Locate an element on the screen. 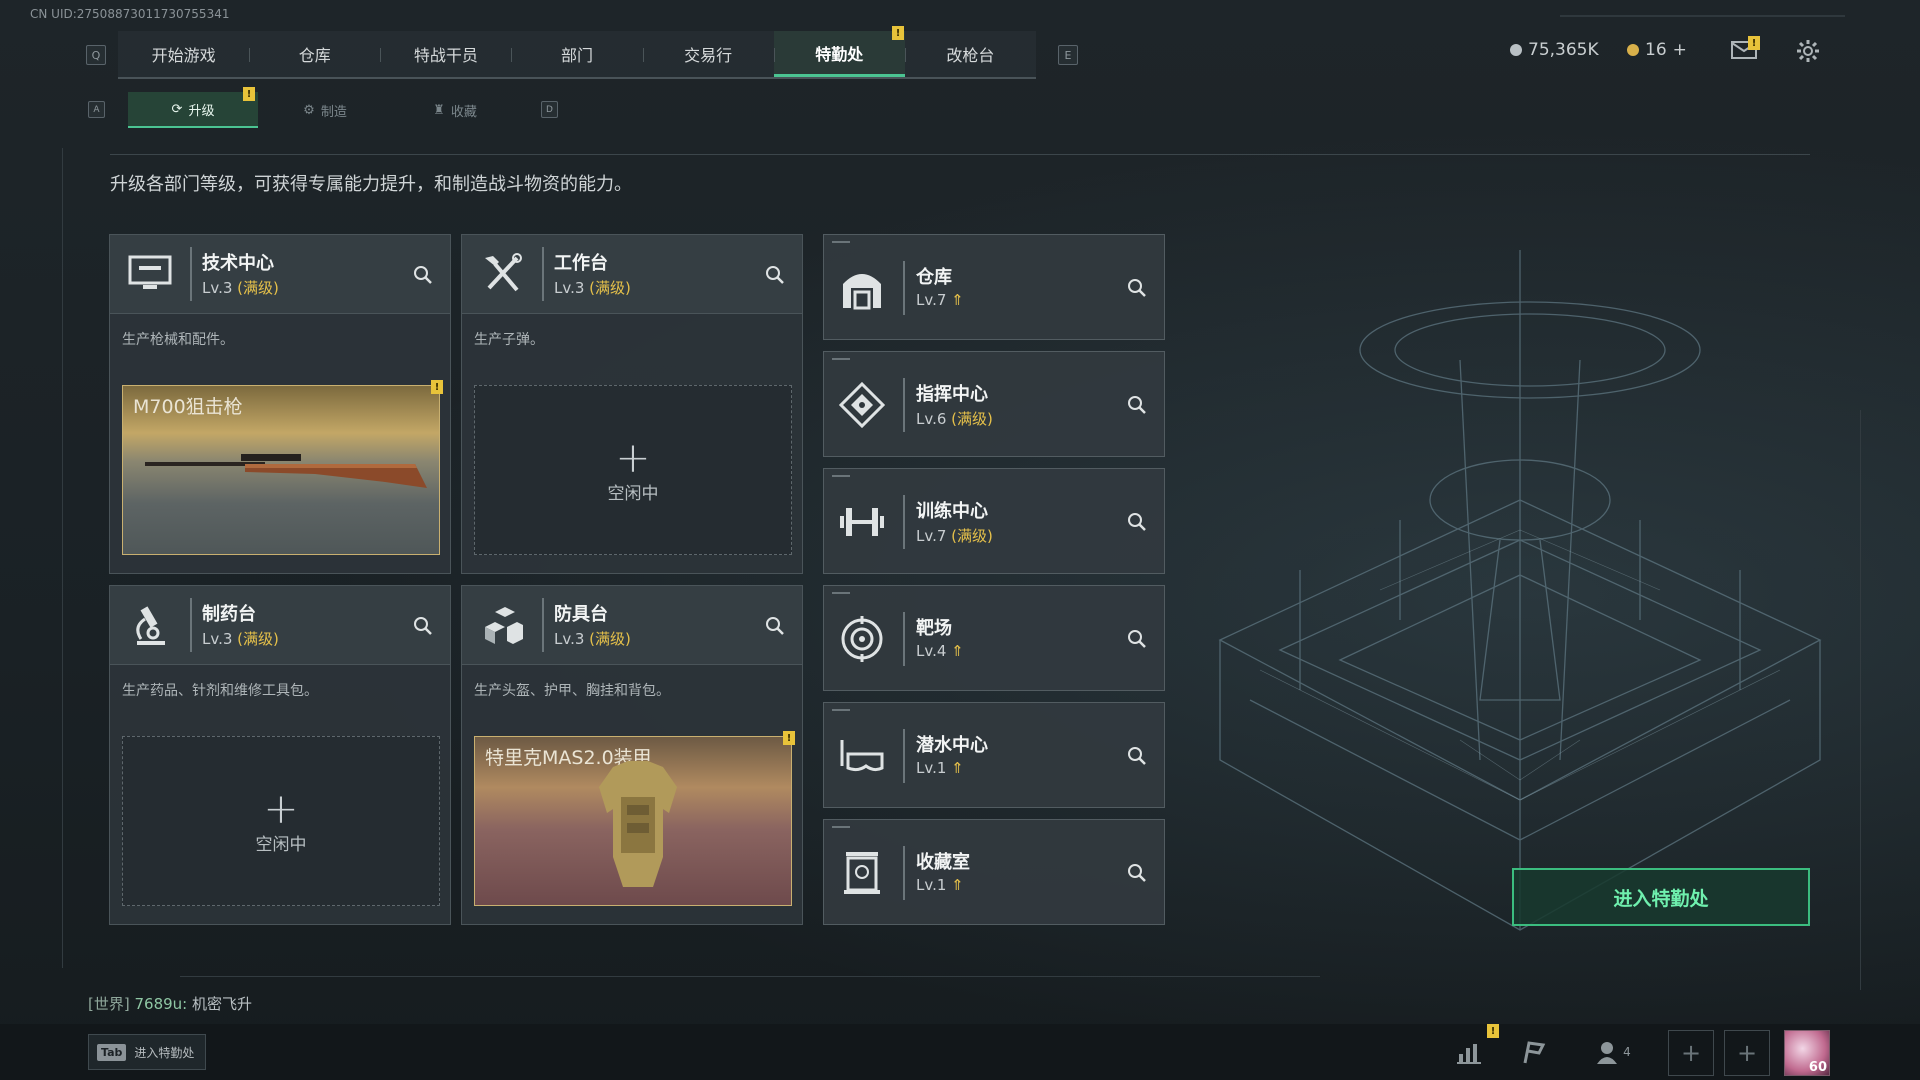 The image size is (1920, 1080). workshop-card-workbench: 工作台 Lv.3 (满级) 生产子弹。 + 空闲中 is located at coordinates (632, 404).